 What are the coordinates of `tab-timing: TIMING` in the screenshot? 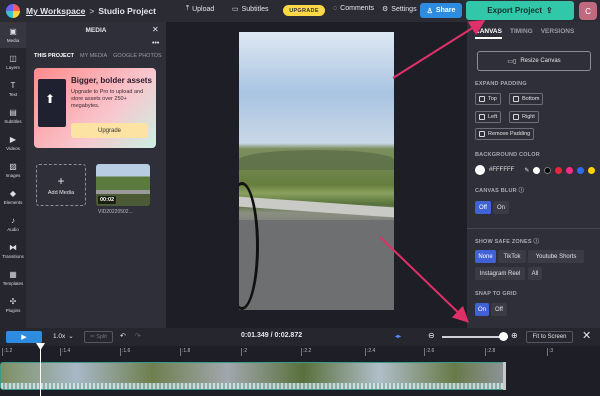 It's located at (521, 33).